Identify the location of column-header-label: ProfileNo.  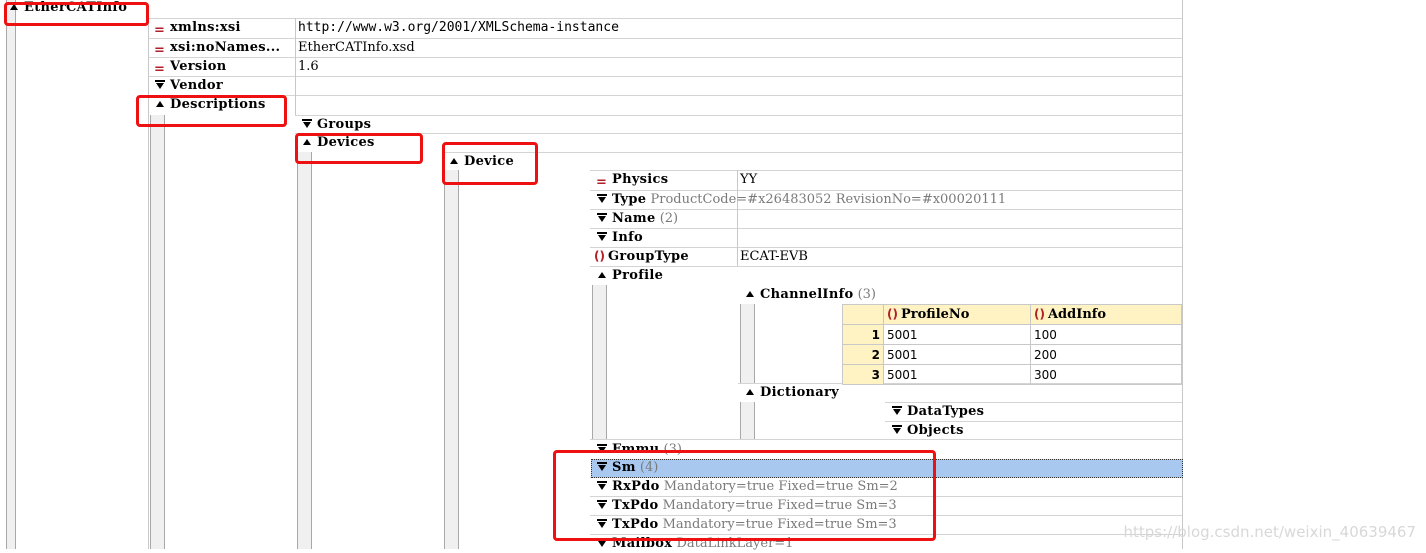
(935, 314).